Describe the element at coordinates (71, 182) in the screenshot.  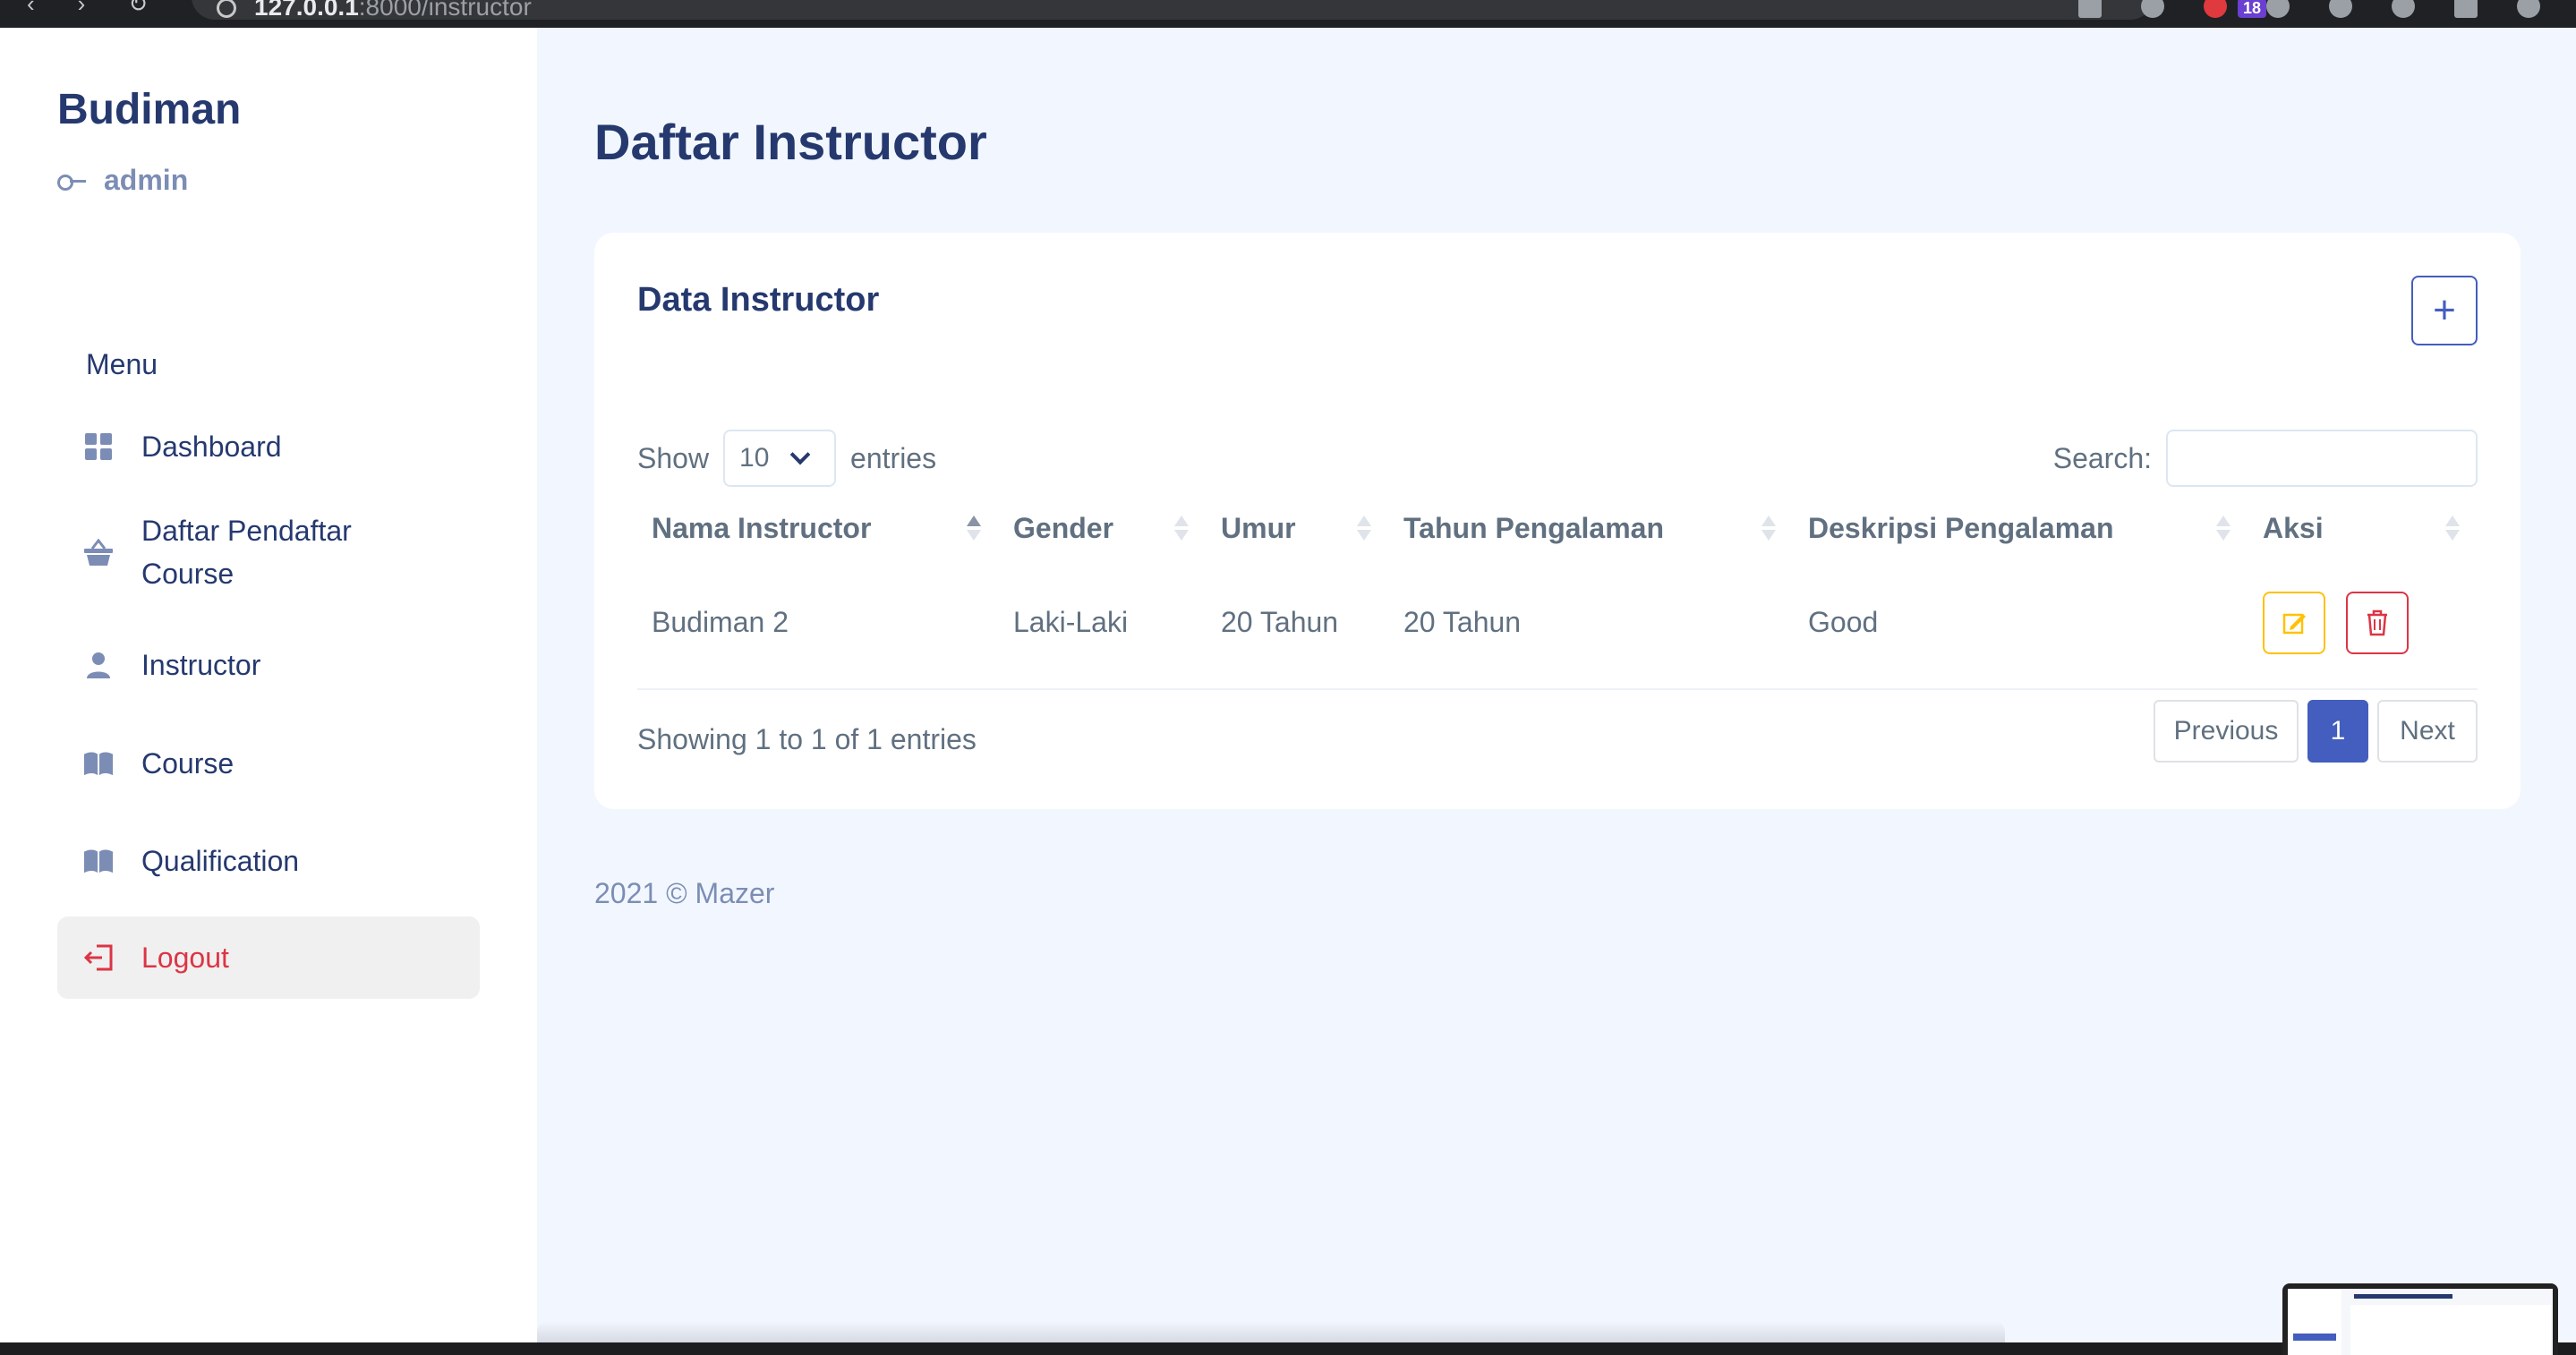
I see `key-icon` at that location.